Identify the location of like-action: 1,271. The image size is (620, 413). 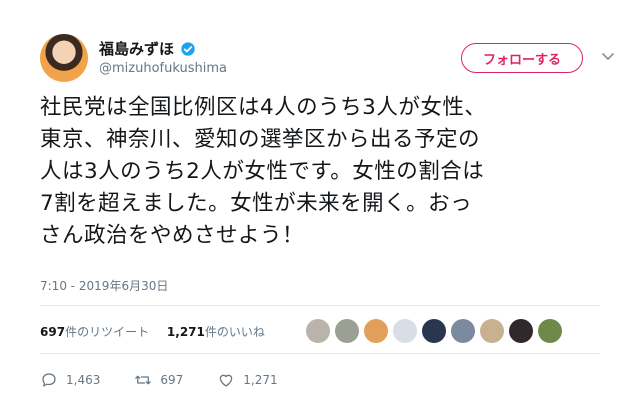
(247, 380).